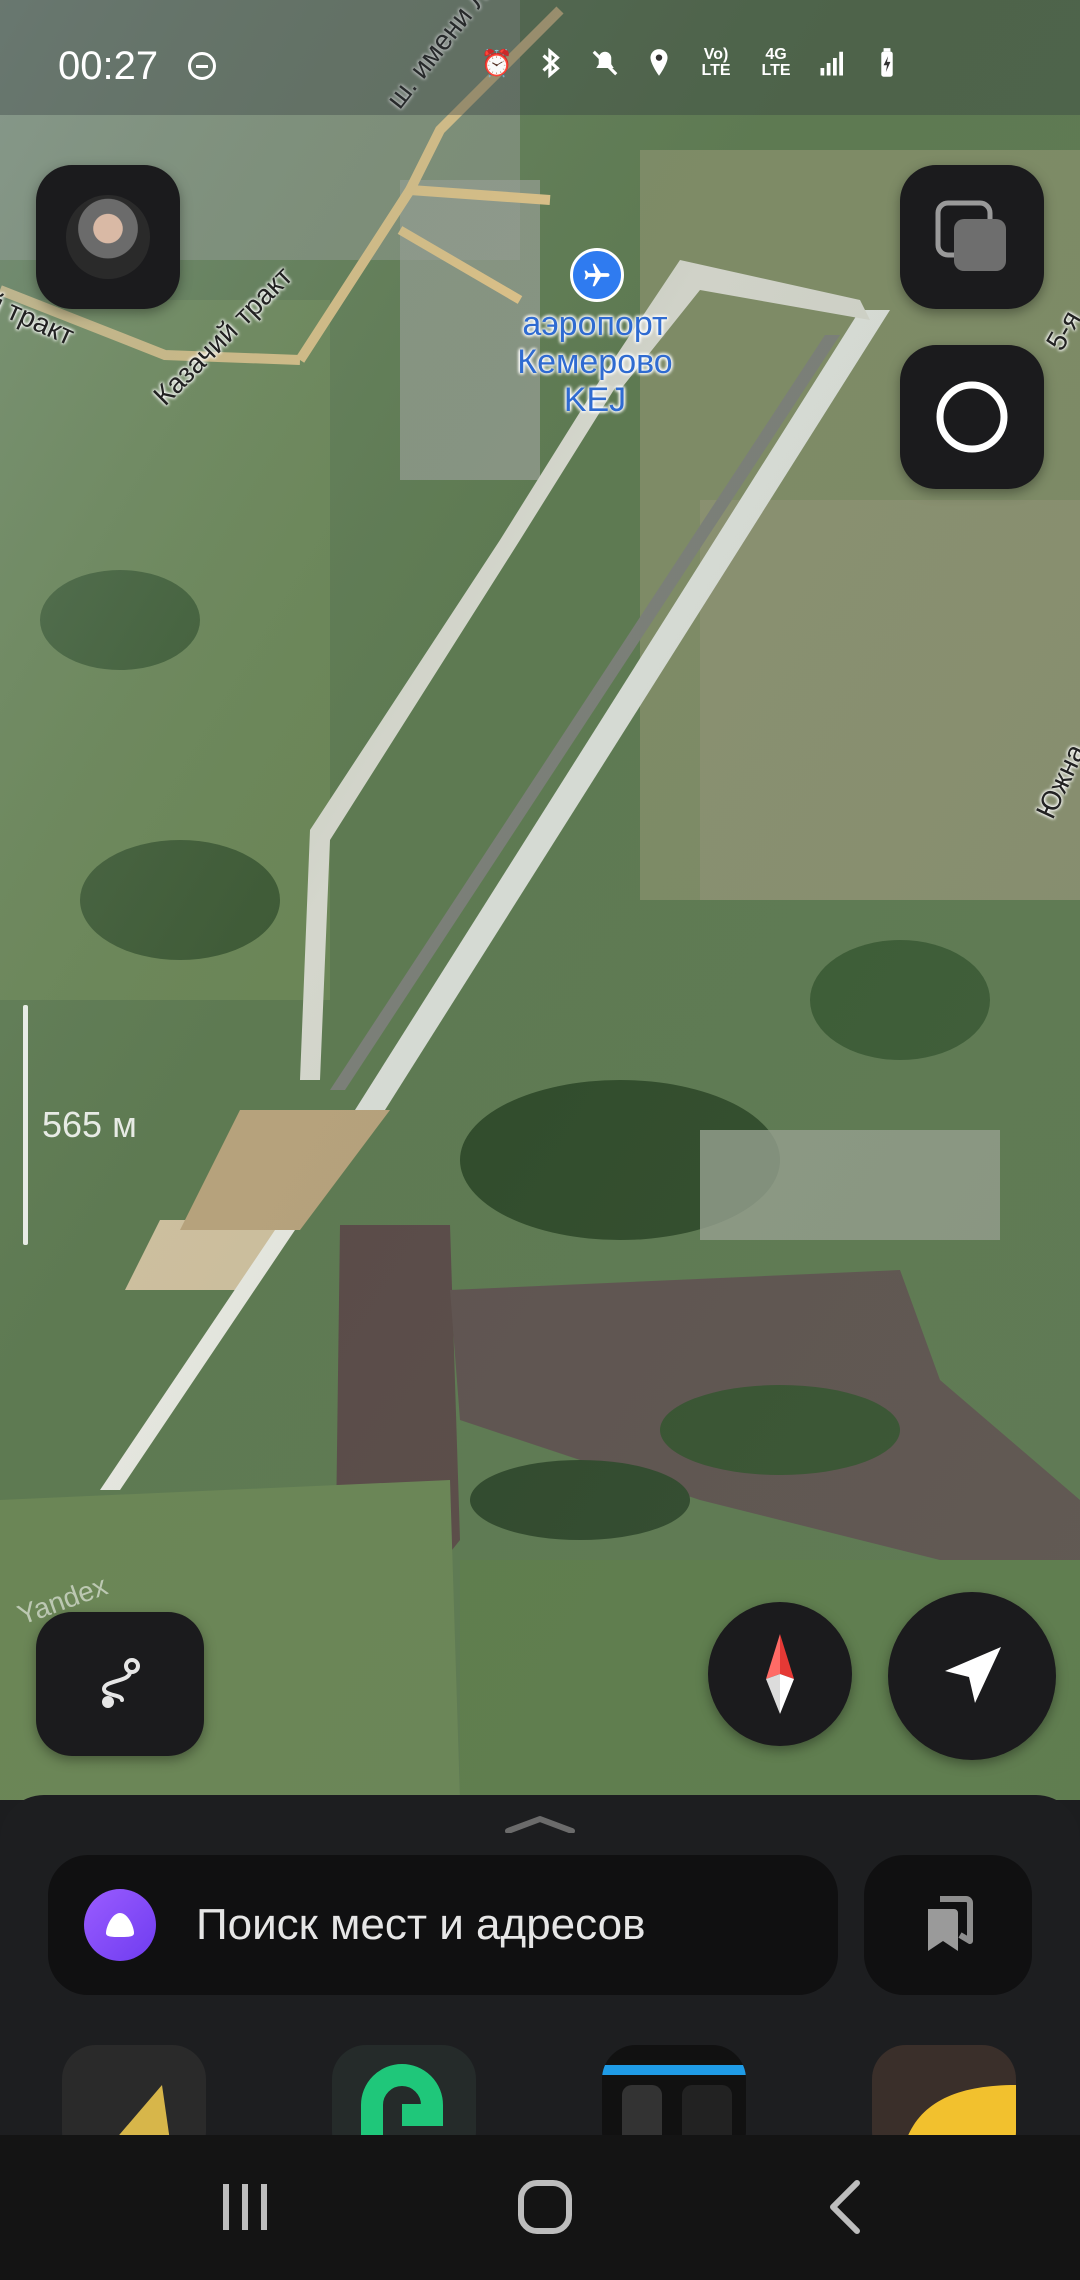  Describe the element at coordinates (776, 62) in the screenshot. I see `4g-lte-icon: 4G LTE` at that location.